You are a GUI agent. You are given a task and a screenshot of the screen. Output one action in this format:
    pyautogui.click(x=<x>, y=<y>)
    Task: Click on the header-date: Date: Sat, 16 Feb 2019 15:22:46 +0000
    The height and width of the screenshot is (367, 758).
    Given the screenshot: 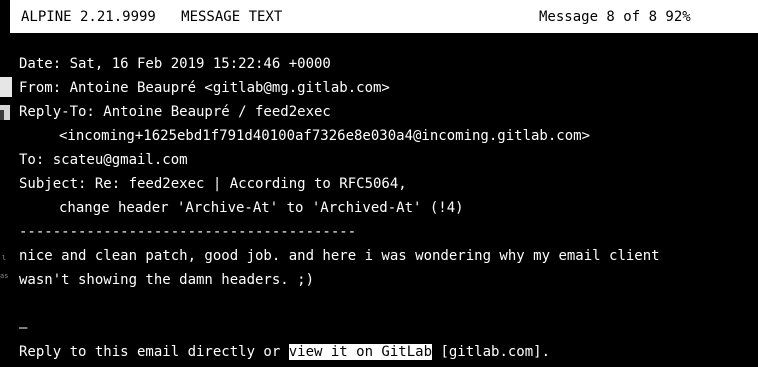 What is the action you would take?
    pyautogui.click(x=175, y=64)
    